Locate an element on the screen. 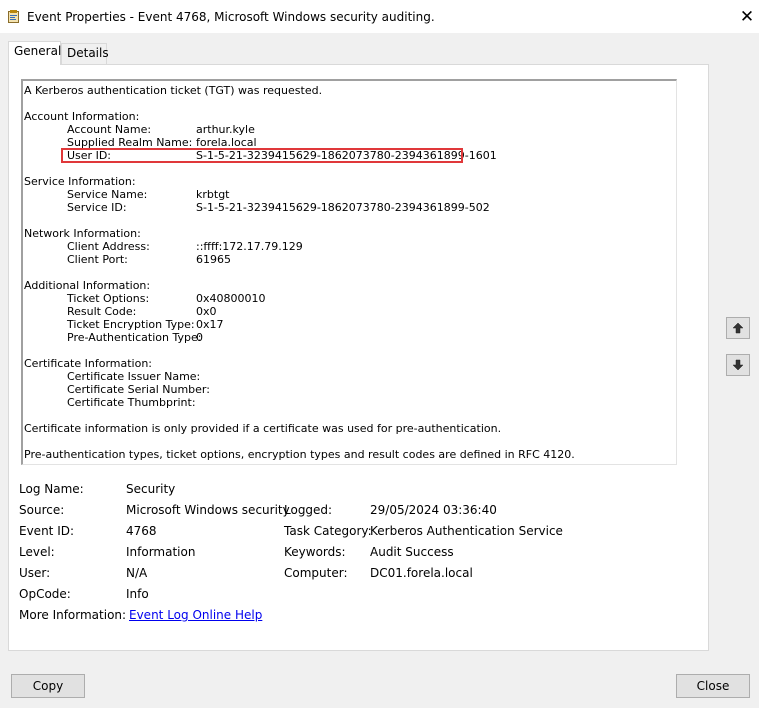 The width and height of the screenshot is (759, 708). service-name-key: Service Name: is located at coordinates (107, 194).